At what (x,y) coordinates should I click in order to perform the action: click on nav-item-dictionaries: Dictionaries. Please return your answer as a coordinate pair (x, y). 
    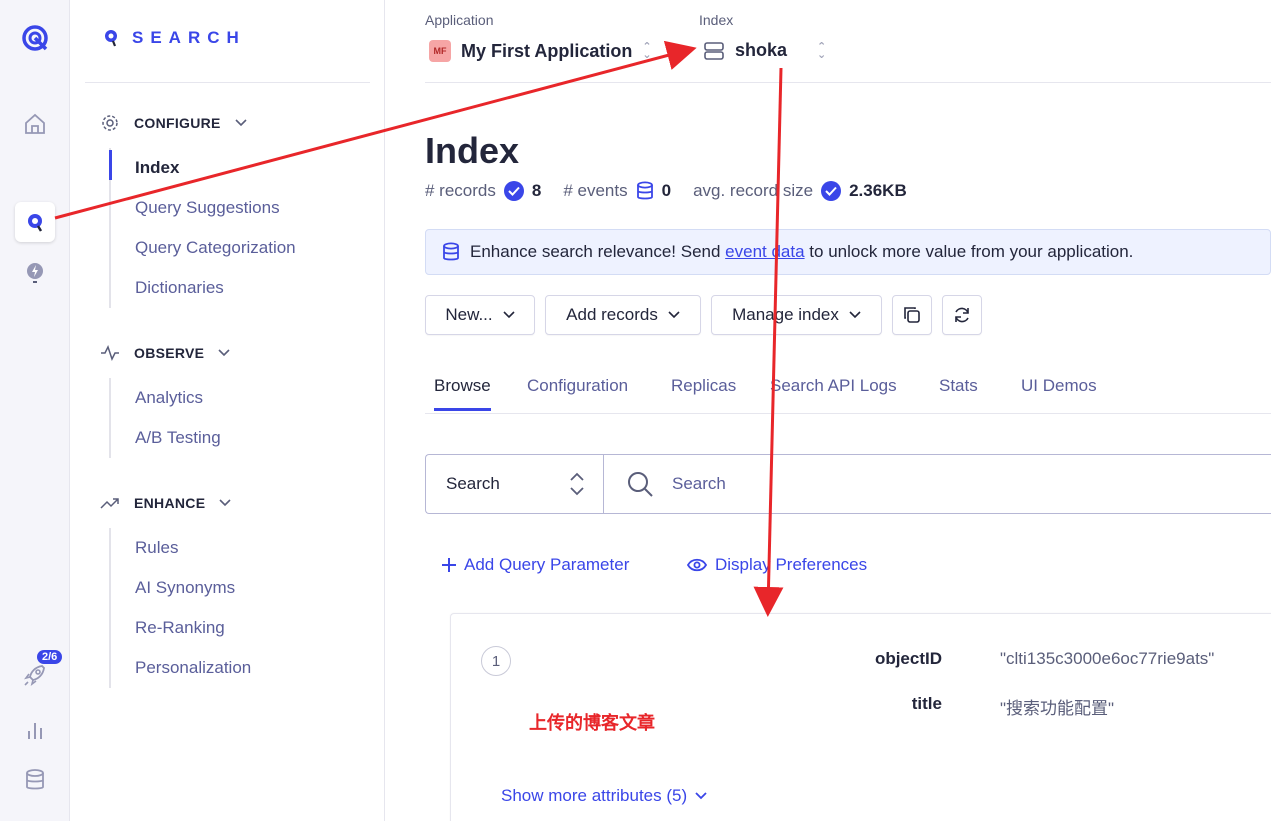
    Looking at the image, I should click on (215, 288).